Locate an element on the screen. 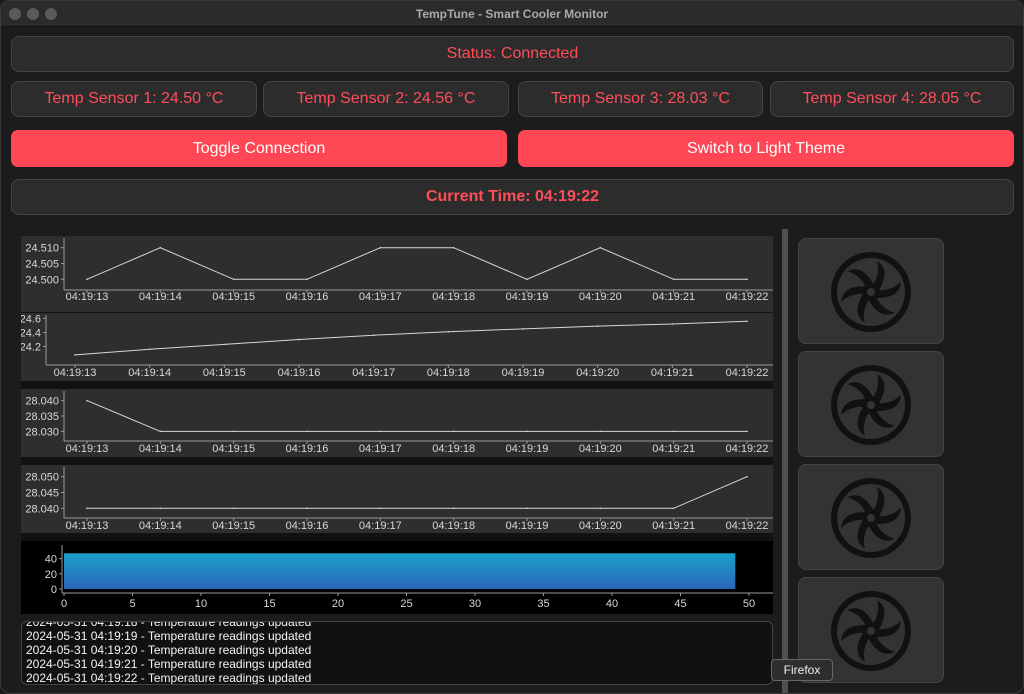  y-tick-label: 24.510 is located at coordinates (42, 249).